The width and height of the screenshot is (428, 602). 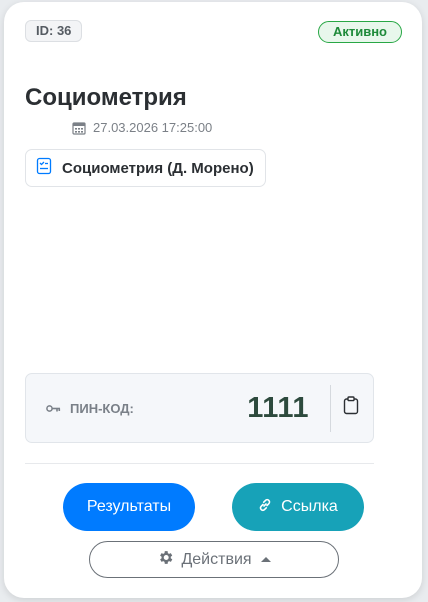 What do you see at coordinates (359, 32) in the screenshot?
I see `status-badge: Активно` at bounding box center [359, 32].